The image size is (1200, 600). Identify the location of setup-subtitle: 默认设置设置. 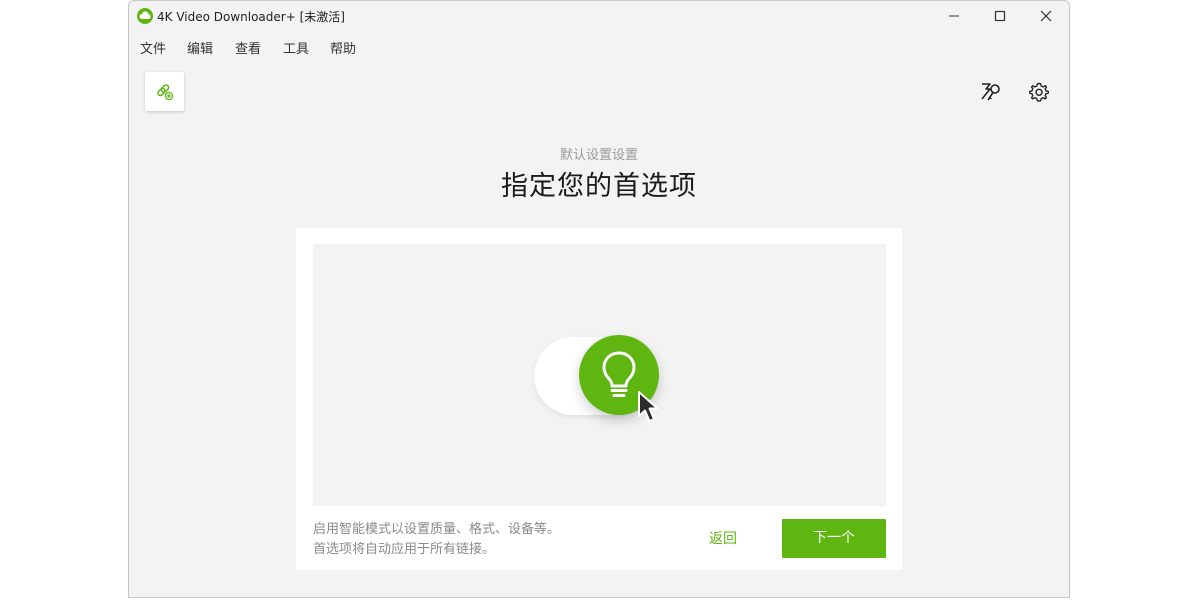
(598, 155).